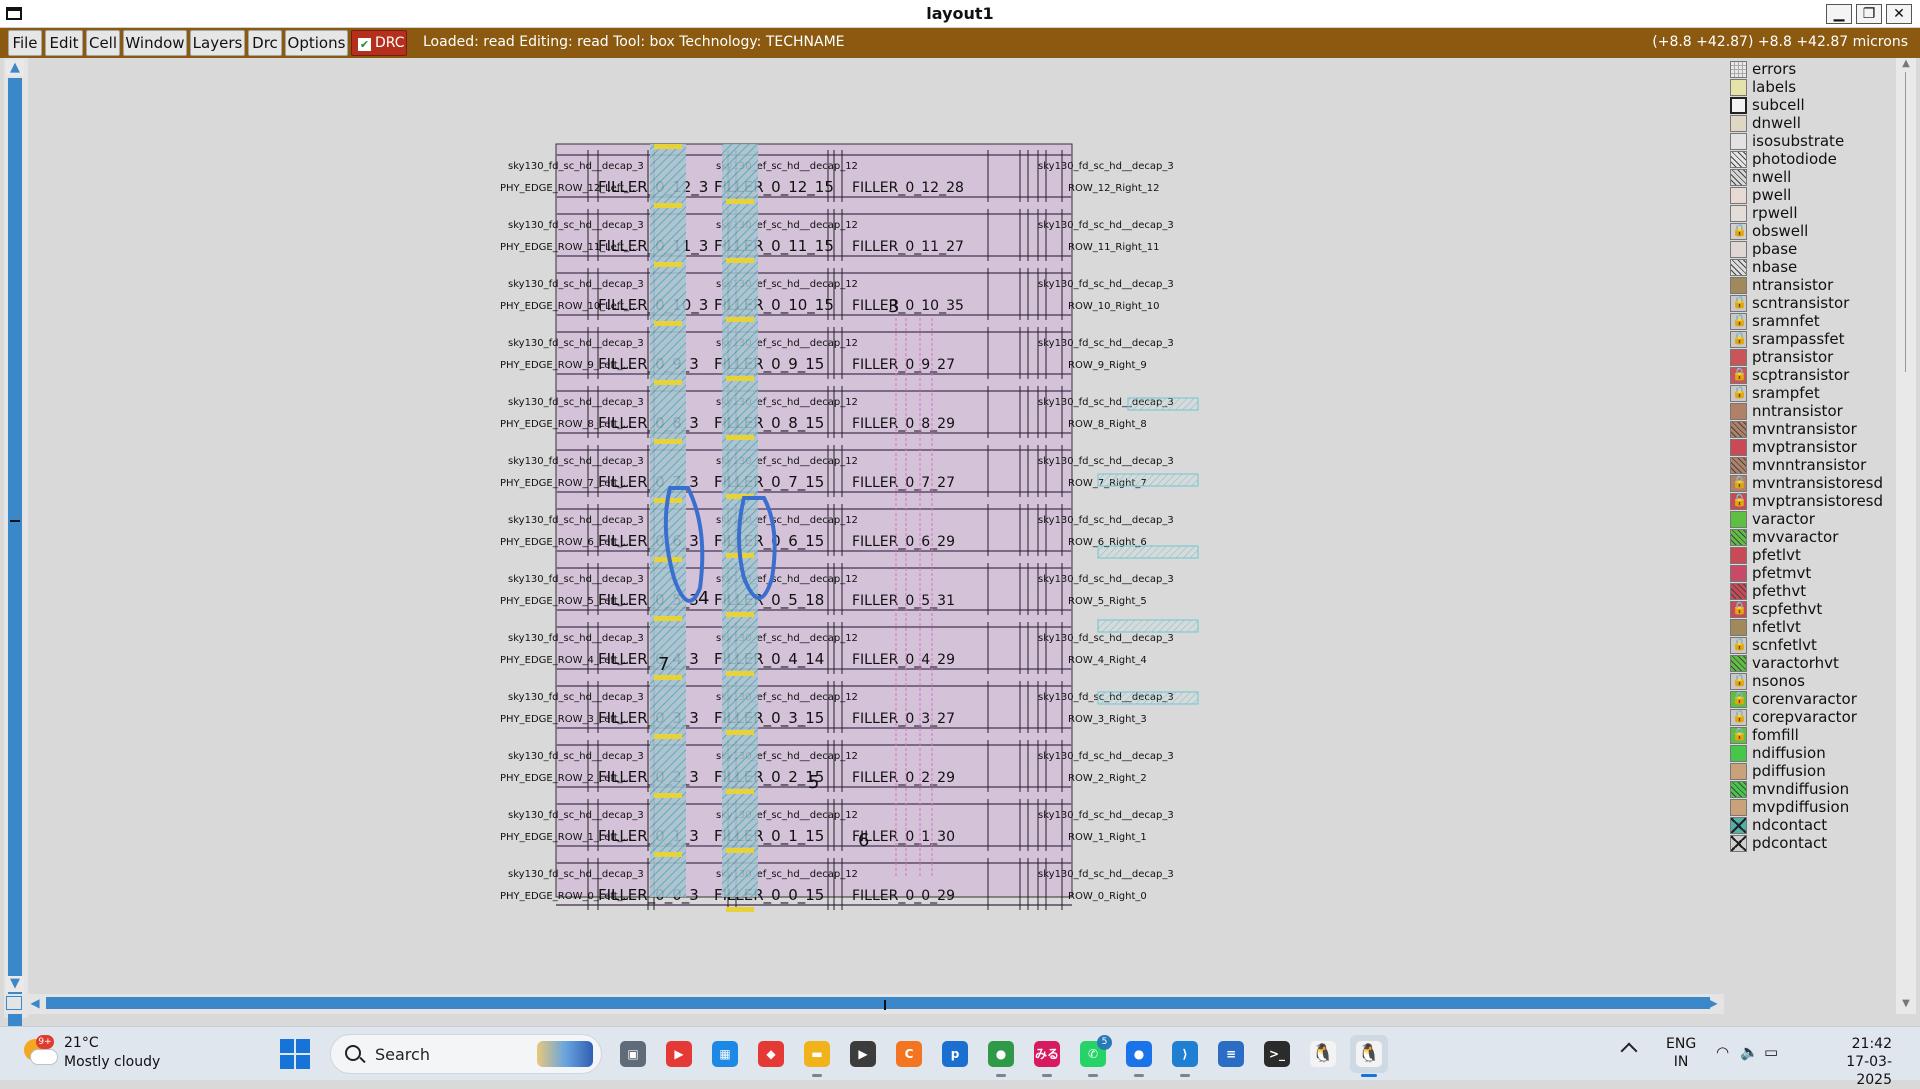  What do you see at coordinates (103, 43) in the screenshot?
I see `menu-cell: Cell` at bounding box center [103, 43].